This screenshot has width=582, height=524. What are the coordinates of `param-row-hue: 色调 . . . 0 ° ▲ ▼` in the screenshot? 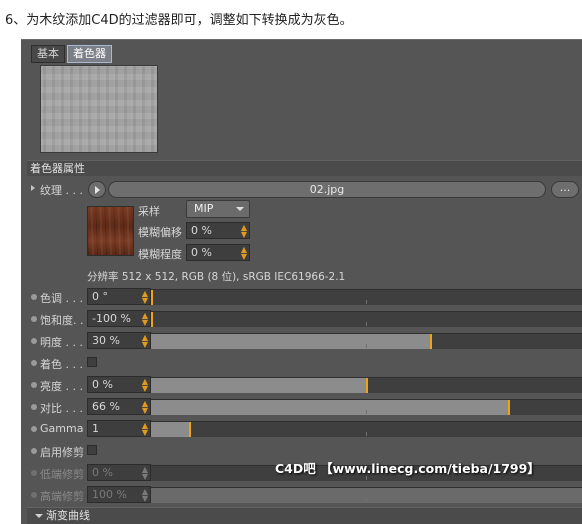 It's located at (301, 297).